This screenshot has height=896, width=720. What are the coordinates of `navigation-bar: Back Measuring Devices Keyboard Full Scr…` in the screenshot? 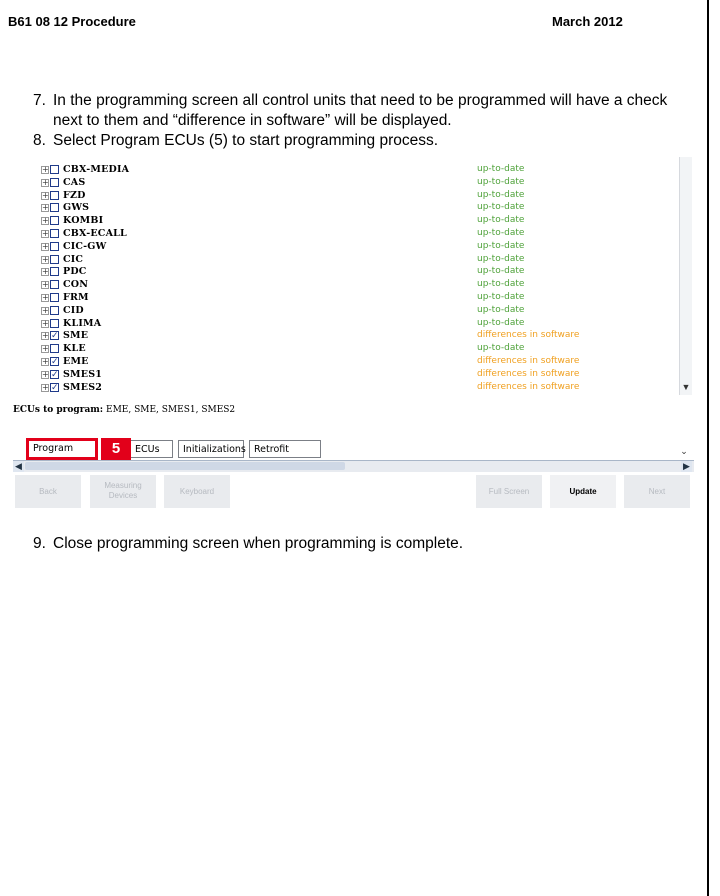 It's located at (353, 492).